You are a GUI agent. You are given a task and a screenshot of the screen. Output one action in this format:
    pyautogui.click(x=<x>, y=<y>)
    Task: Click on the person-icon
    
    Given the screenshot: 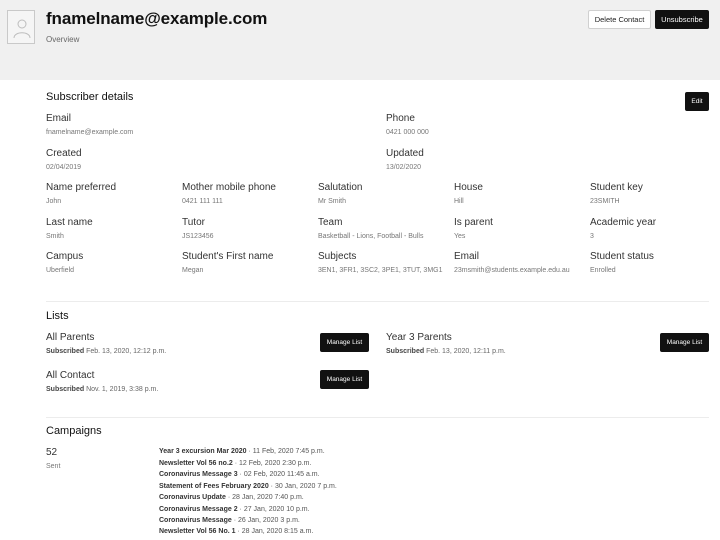 What is the action you would take?
    pyautogui.click(x=22, y=29)
    